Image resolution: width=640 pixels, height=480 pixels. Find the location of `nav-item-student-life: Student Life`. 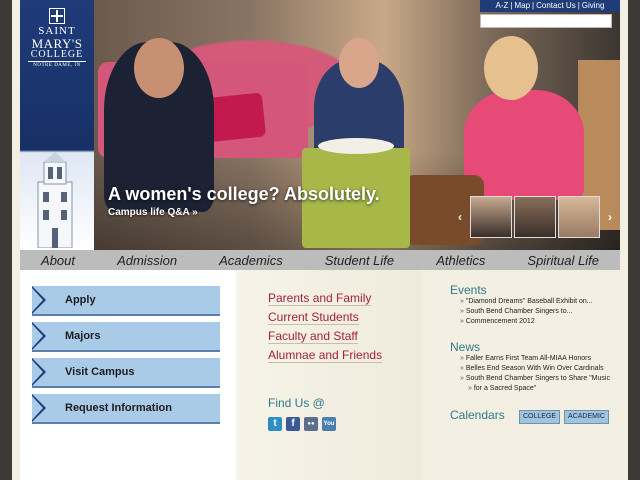

nav-item-student-life: Student Life is located at coordinates (359, 260).